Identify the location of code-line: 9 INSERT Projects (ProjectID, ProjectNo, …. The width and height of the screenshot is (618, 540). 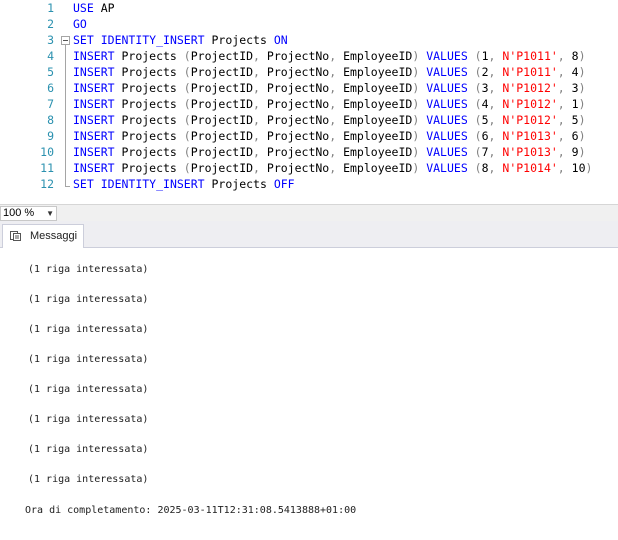
(309, 136).